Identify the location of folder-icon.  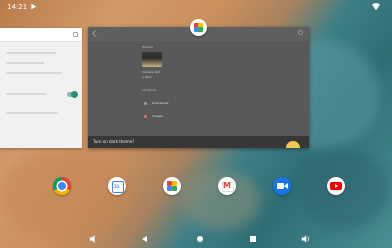
(145, 103).